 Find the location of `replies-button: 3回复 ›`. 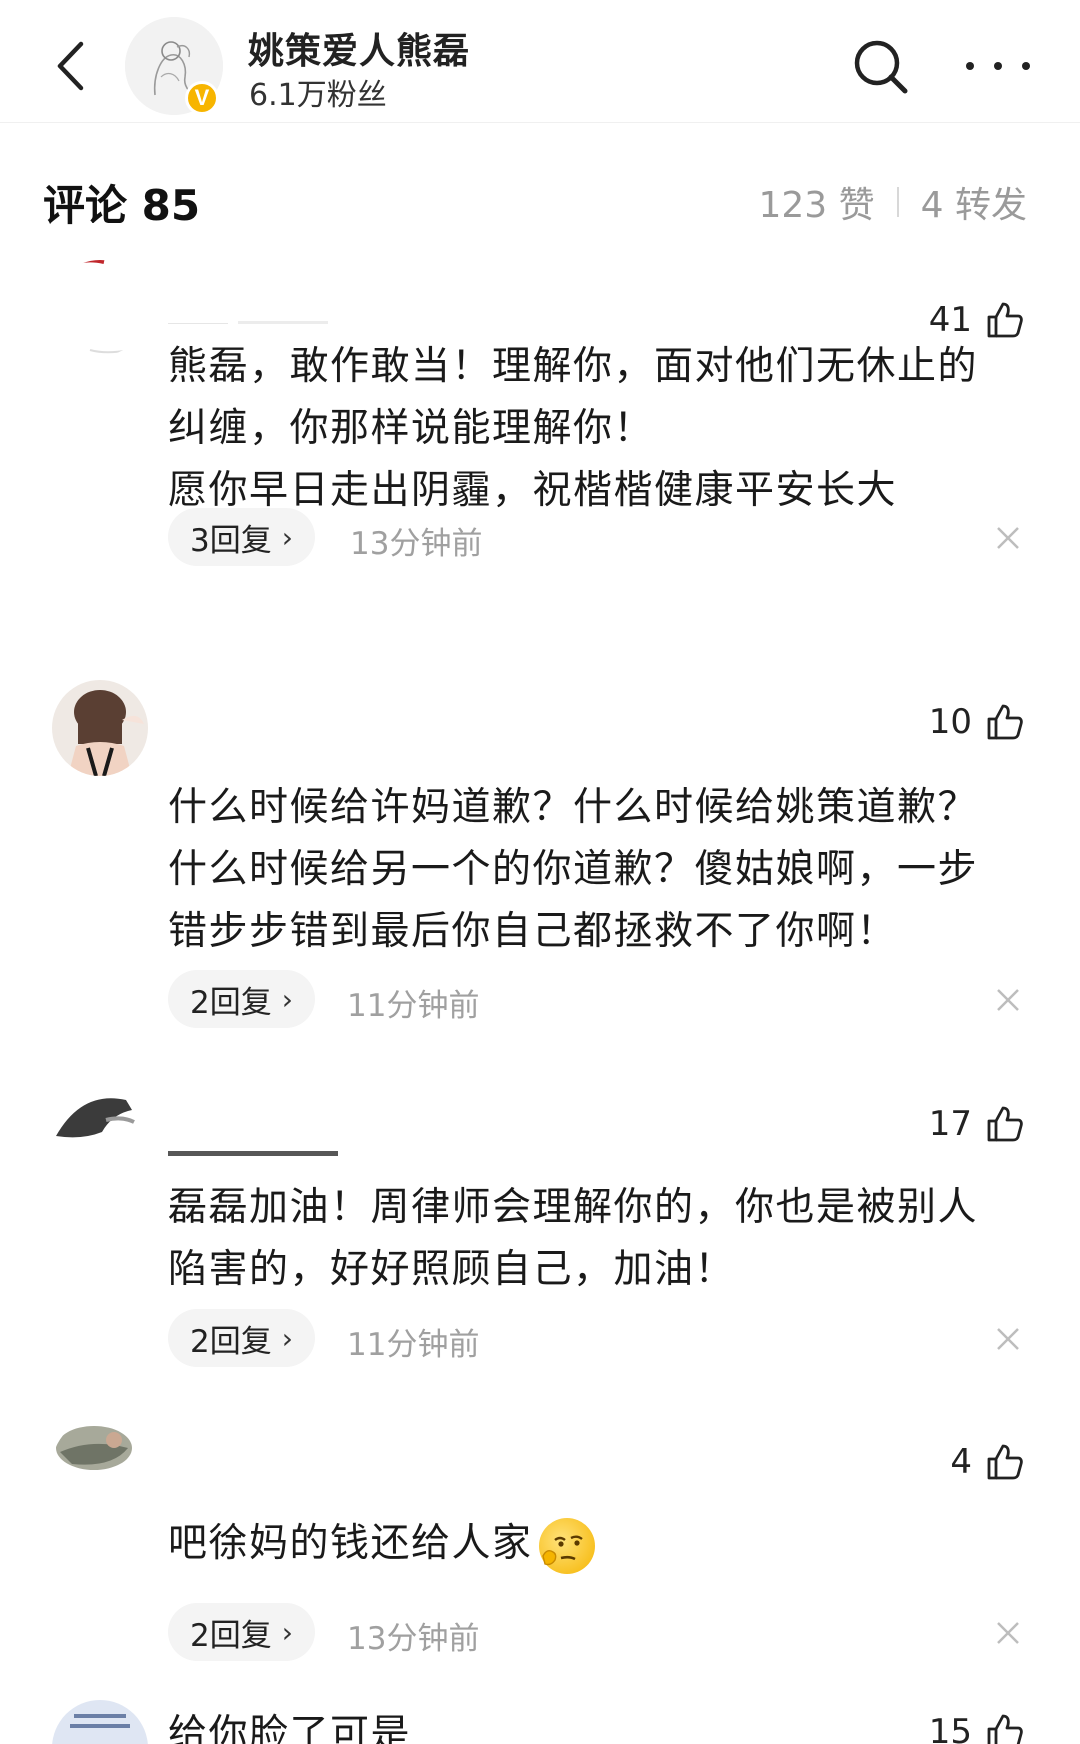

replies-button: 3回复 › is located at coordinates (241, 537).